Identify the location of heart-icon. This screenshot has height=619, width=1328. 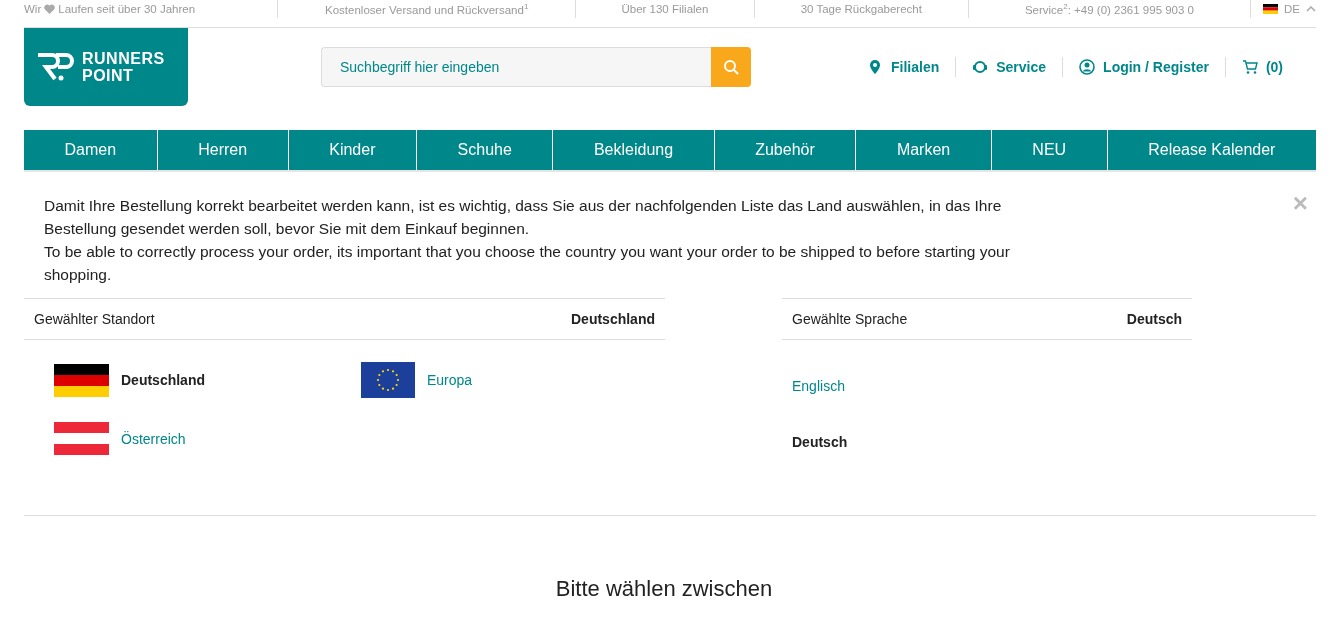
(50, 9).